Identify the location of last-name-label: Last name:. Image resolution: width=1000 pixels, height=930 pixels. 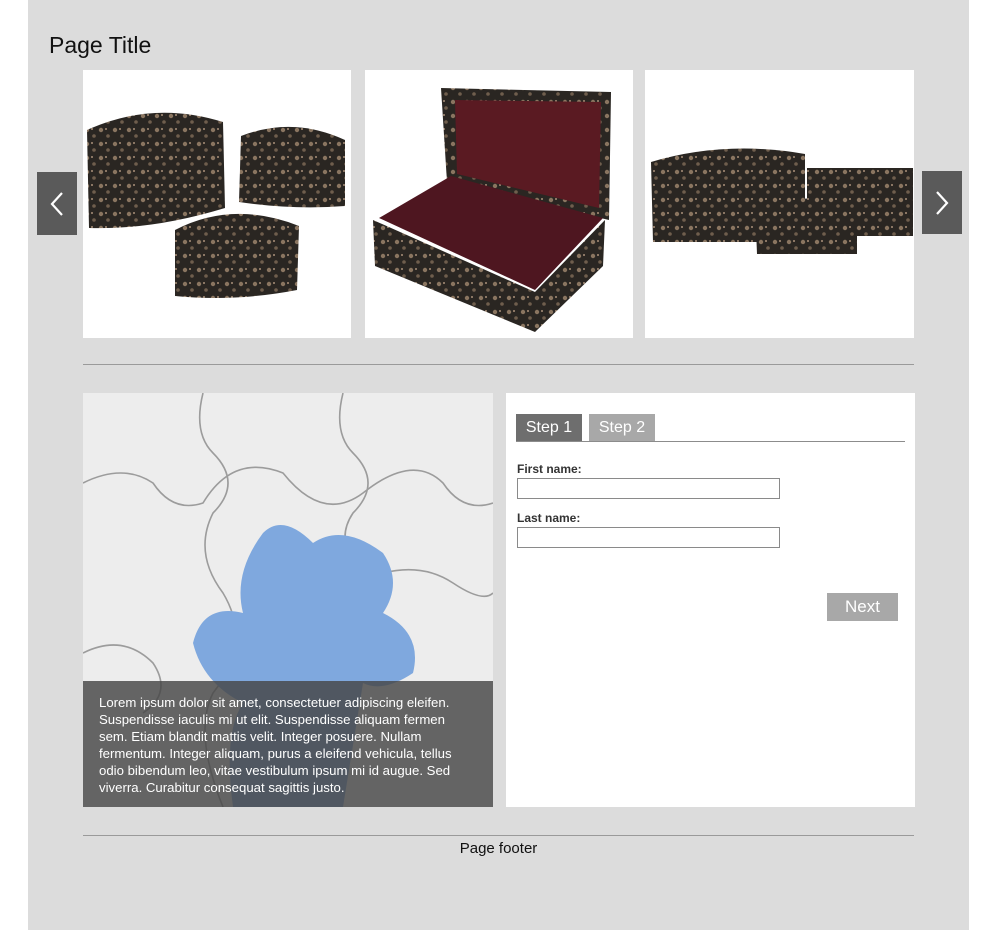
(549, 518).